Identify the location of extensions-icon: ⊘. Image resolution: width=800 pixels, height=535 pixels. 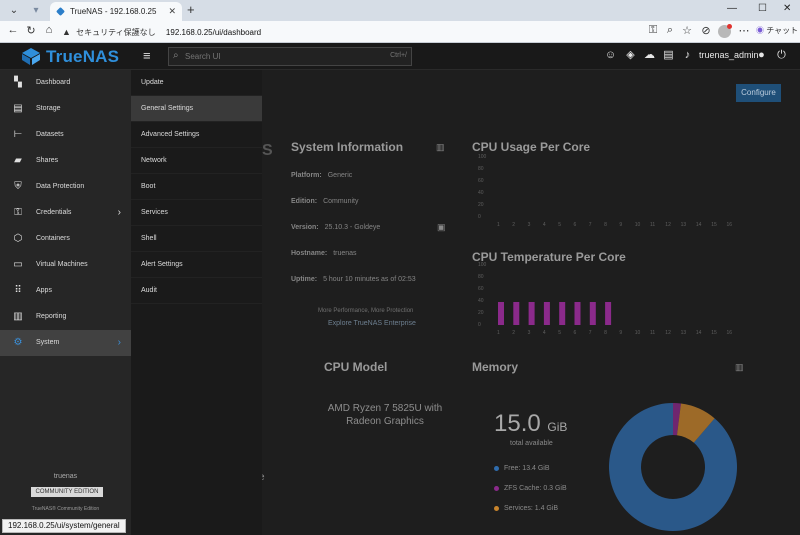
(706, 30).